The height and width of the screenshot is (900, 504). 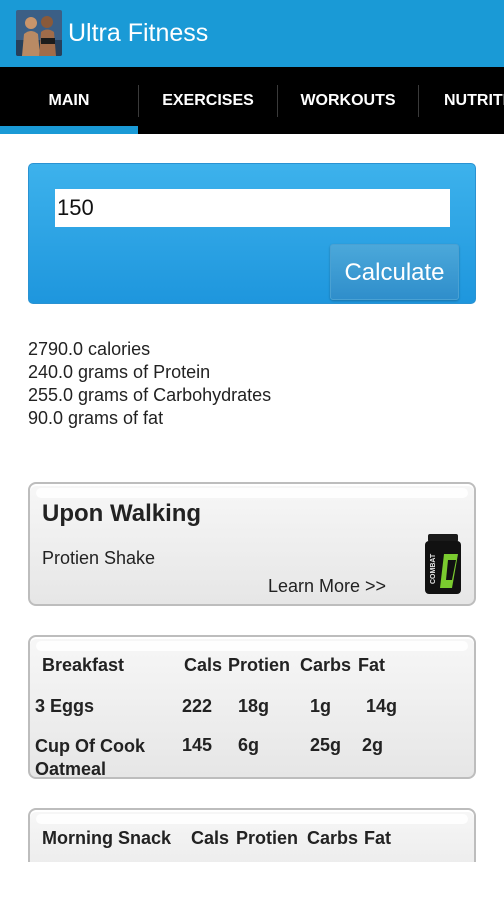 What do you see at coordinates (150, 395) in the screenshot?
I see `result-carbs: 255.0 grams of Carbohydrates` at bounding box center [150, 395].